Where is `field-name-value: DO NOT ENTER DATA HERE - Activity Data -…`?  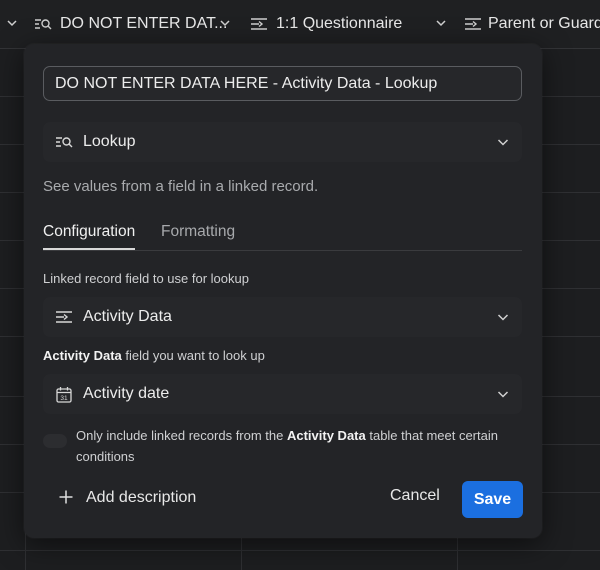
field-name-value: DO NOT ENTER DATA HERE - Activity Data -… is located at coordinates (246, 83).